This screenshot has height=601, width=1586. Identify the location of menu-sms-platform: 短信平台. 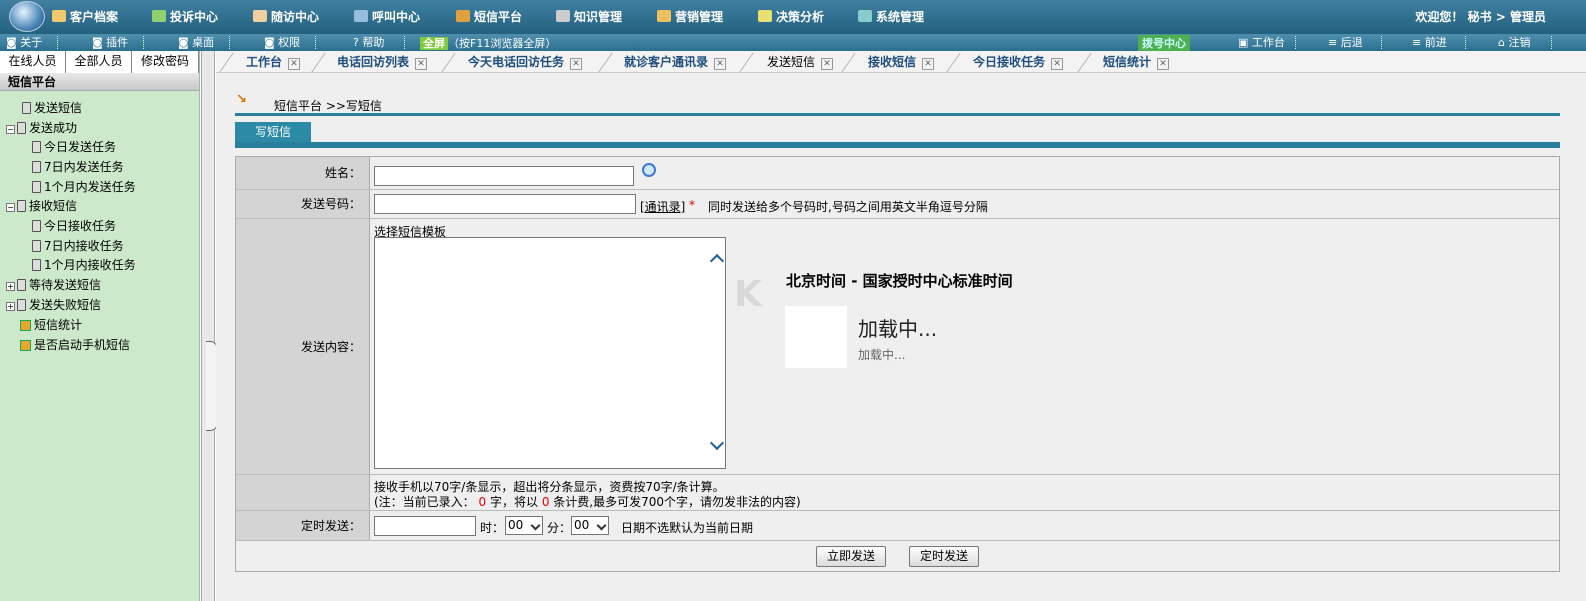
(489, 16).